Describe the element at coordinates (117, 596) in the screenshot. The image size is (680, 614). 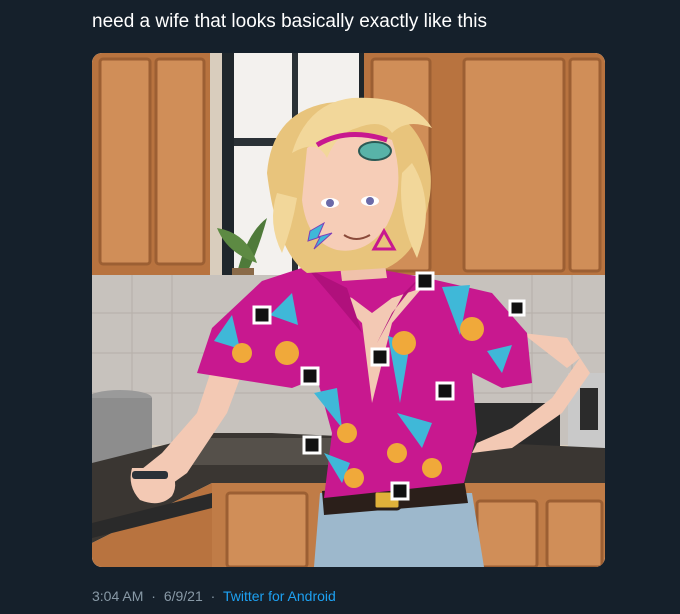
I see `tweet-time: 3:04 AM` at that location.